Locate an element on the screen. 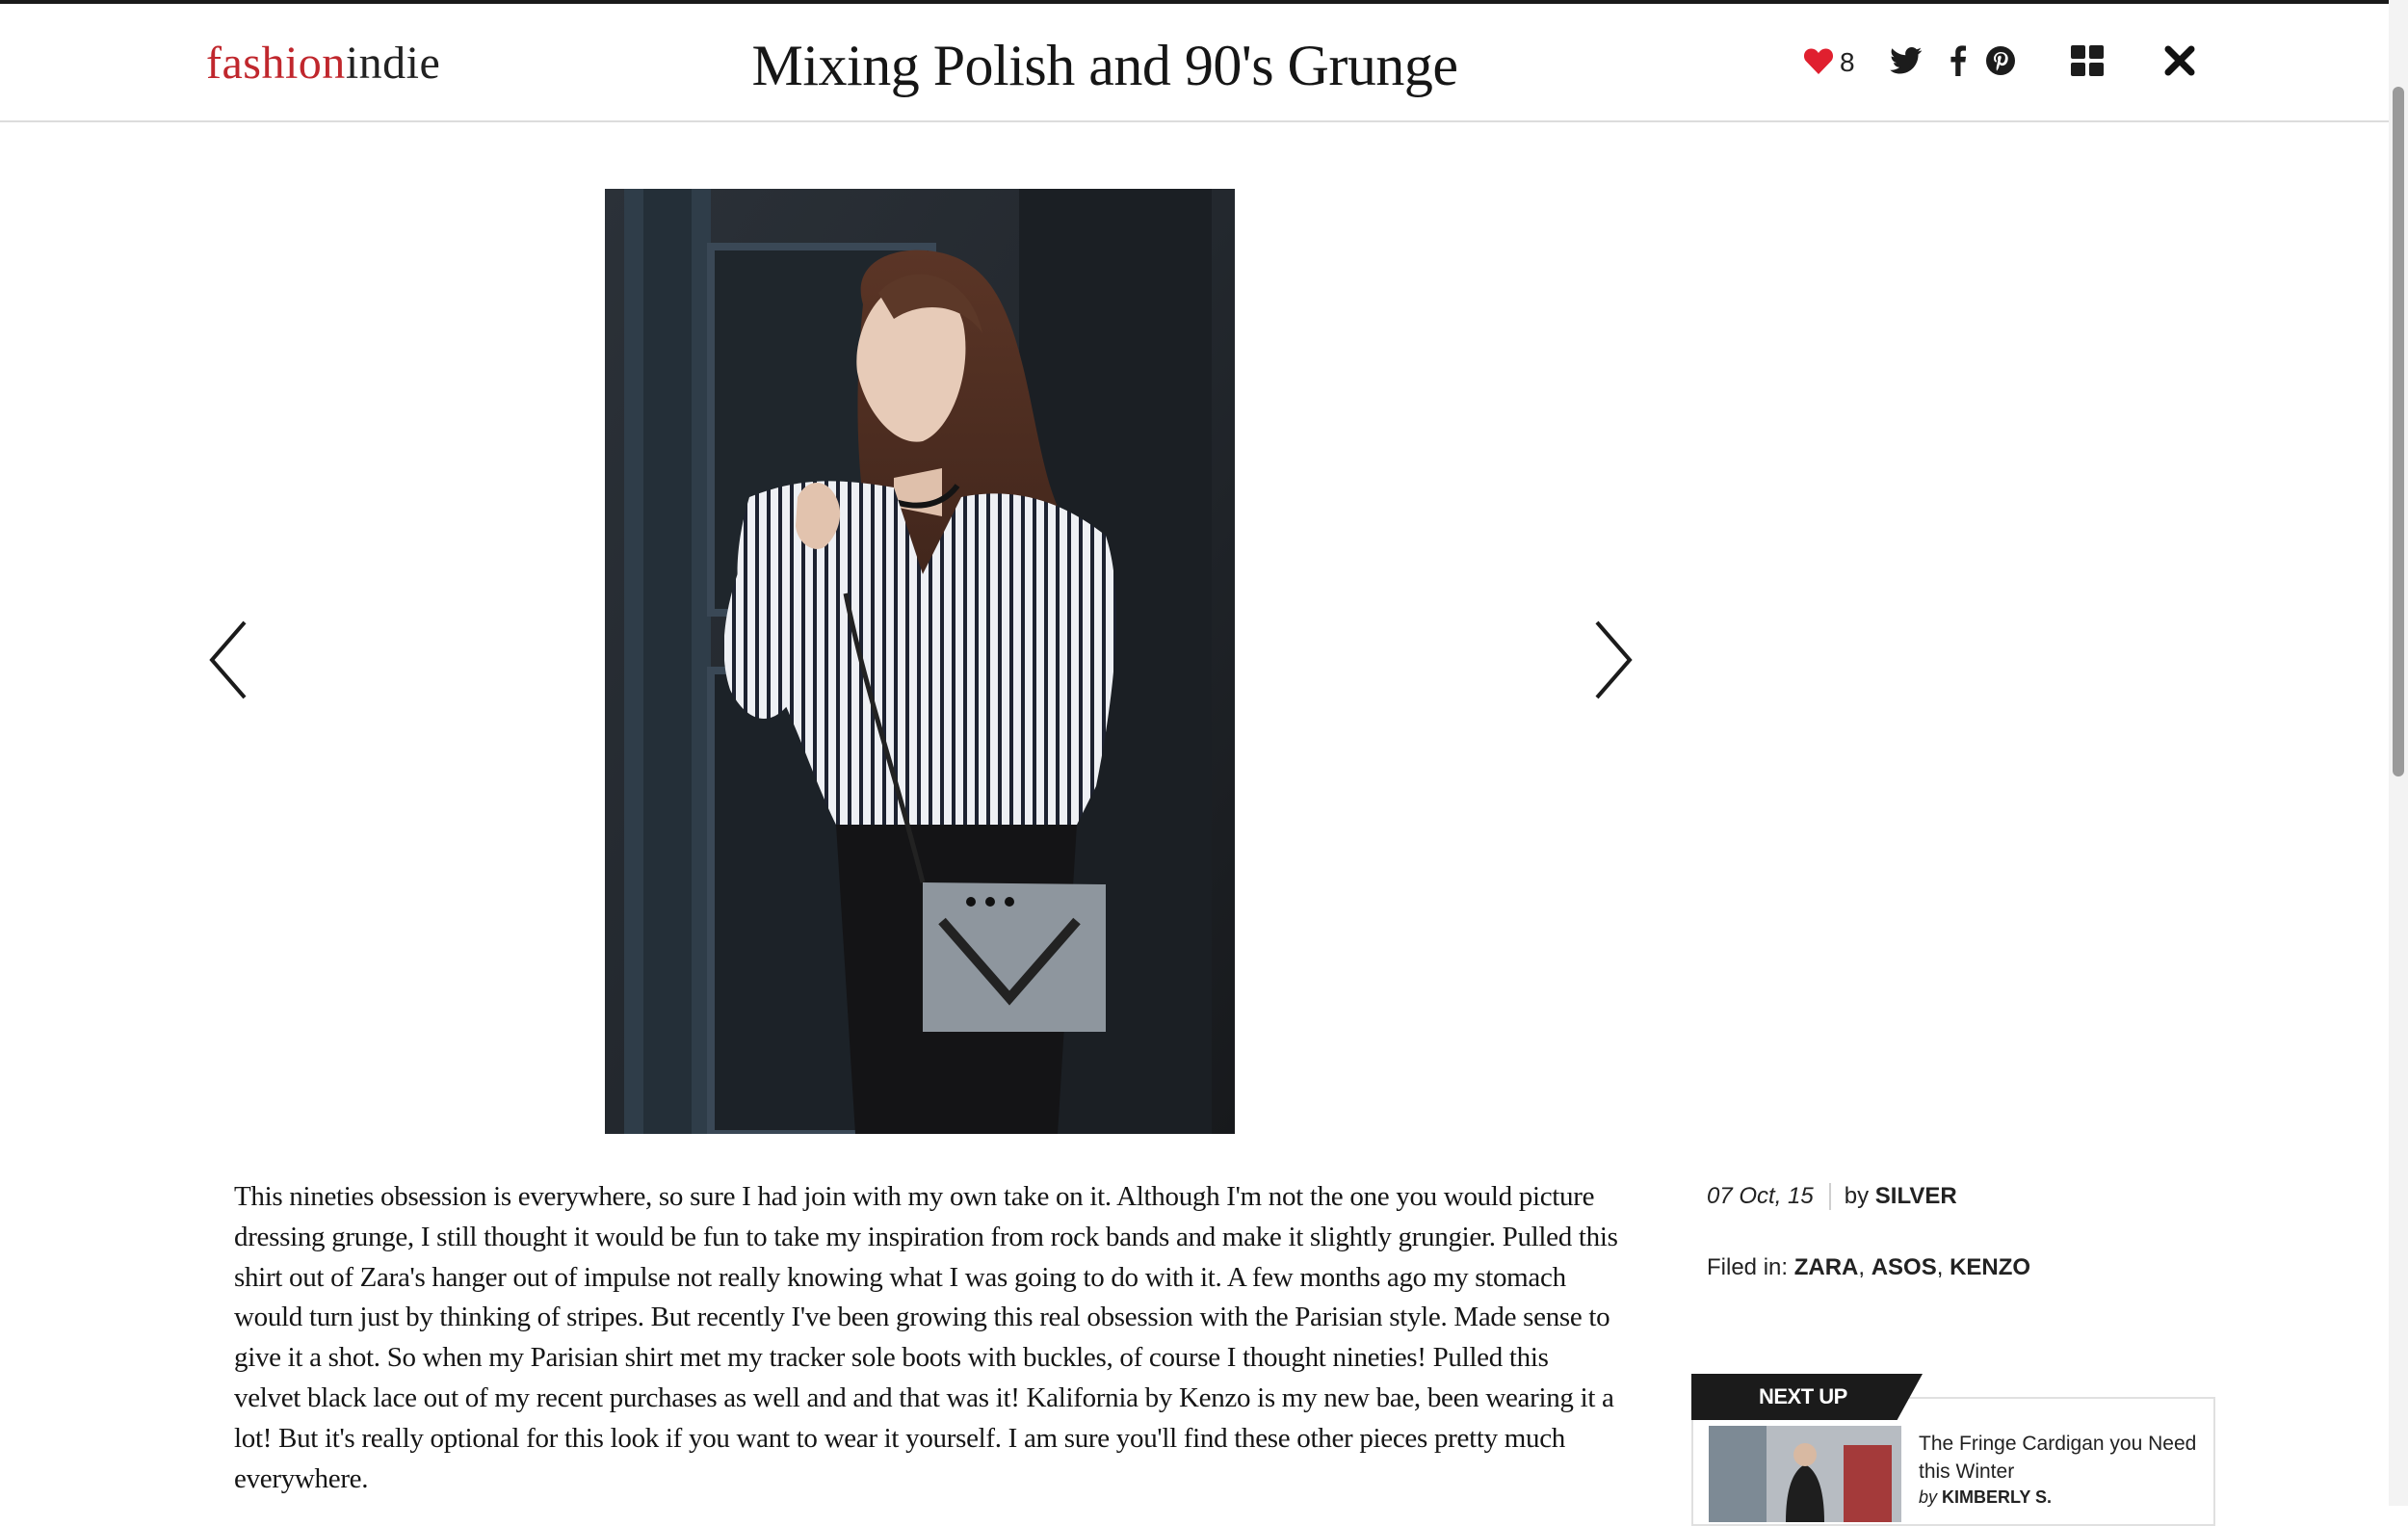 The height and width of the screenshot is (1526, 2408). pinterest-icon is located at coordinates (2000, 63).